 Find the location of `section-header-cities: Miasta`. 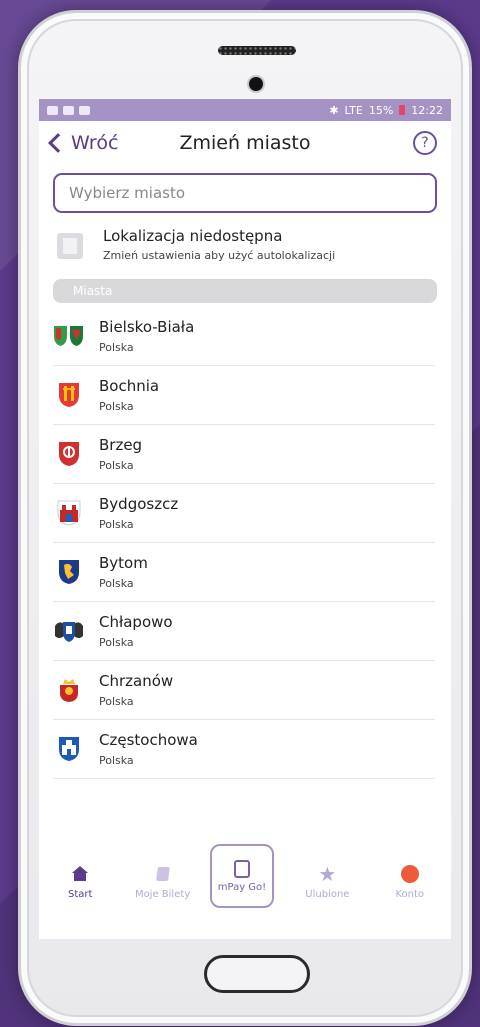

section-header-cities: Miasta is located at coordinates (245, 291).